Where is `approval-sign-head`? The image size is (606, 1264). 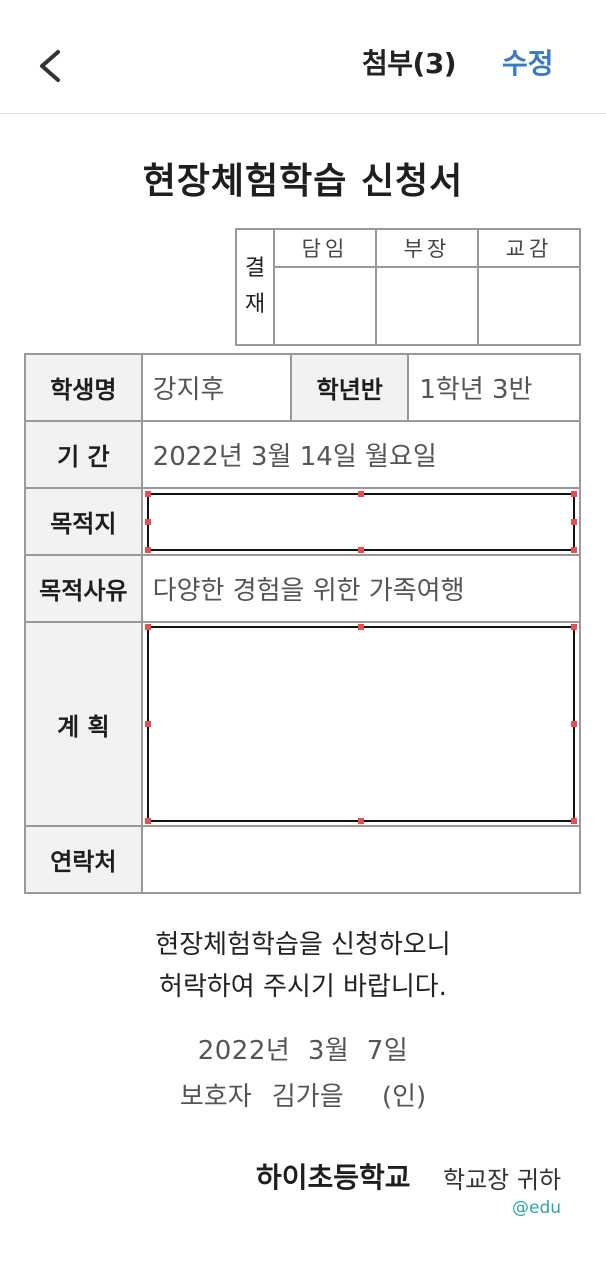
approval-sign-head is located at coordinates (427, 306).